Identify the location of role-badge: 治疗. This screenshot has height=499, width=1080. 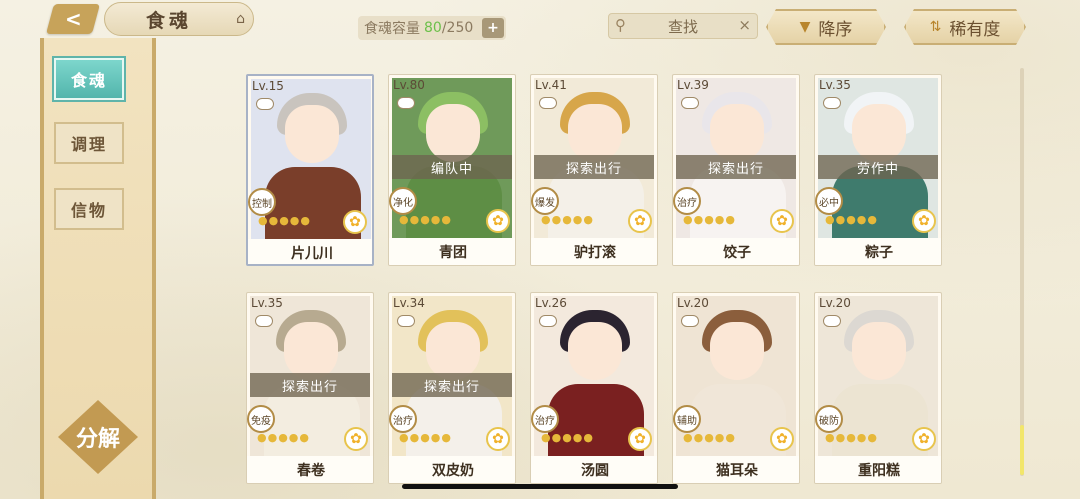
(687, 201).